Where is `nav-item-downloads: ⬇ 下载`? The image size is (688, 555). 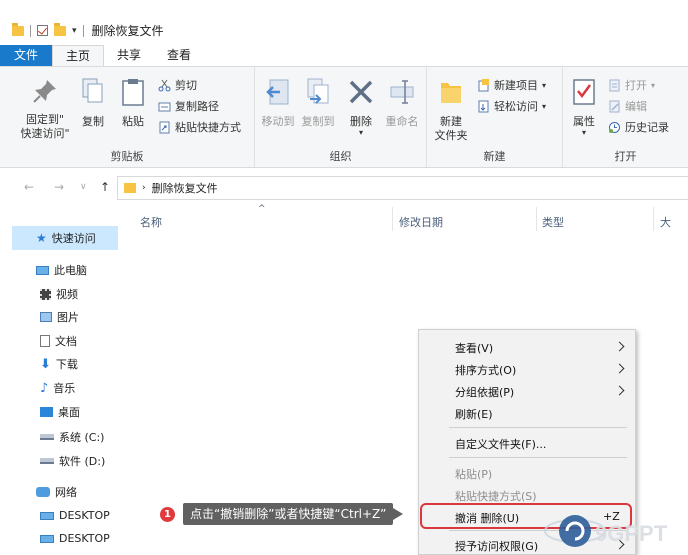 nav-item-downloads: ⬇ 下载 is located at coordinates (59, 364).